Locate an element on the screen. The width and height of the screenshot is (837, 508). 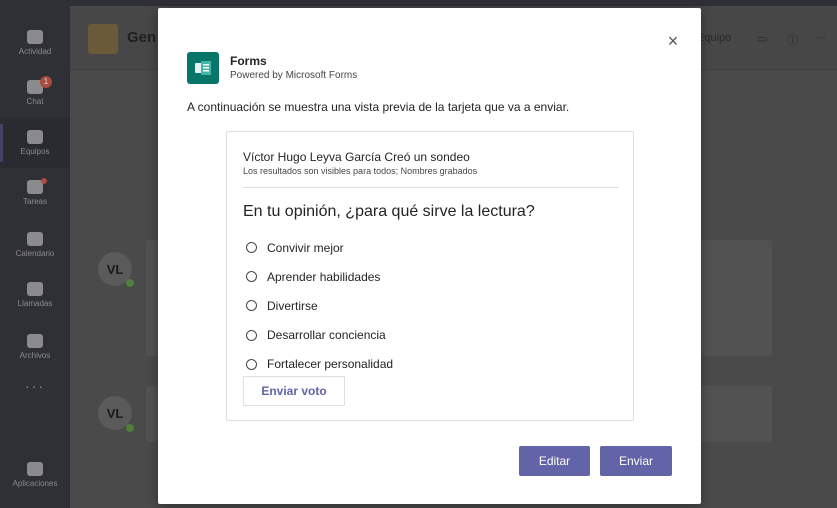
rail-item-label: Chat is located at coordinates (35, 101).